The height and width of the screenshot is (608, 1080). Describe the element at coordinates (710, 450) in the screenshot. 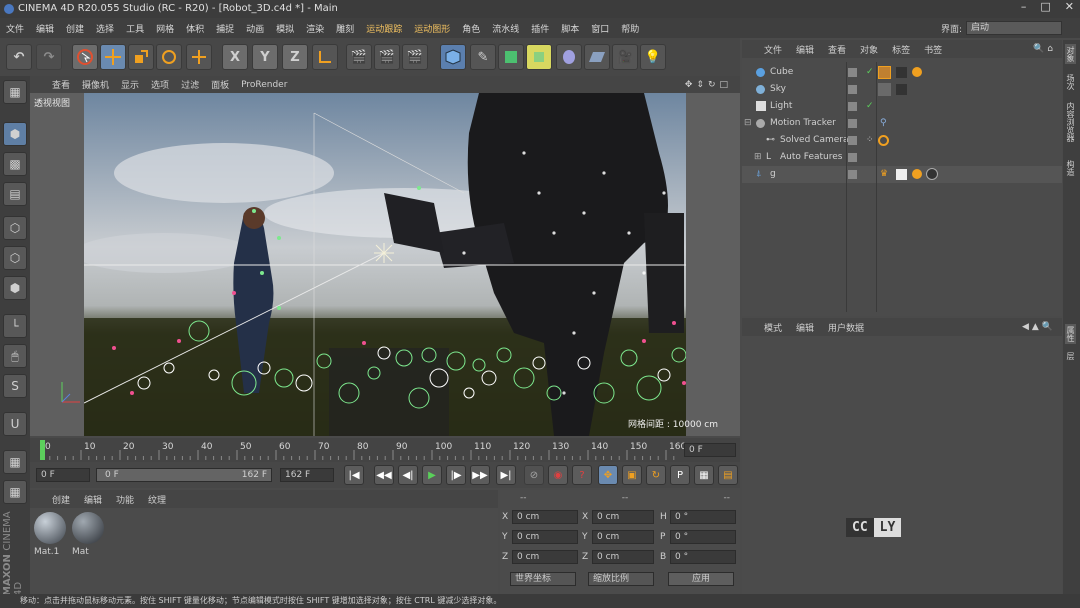

I see `current-frame-field: 0 F` at that location.